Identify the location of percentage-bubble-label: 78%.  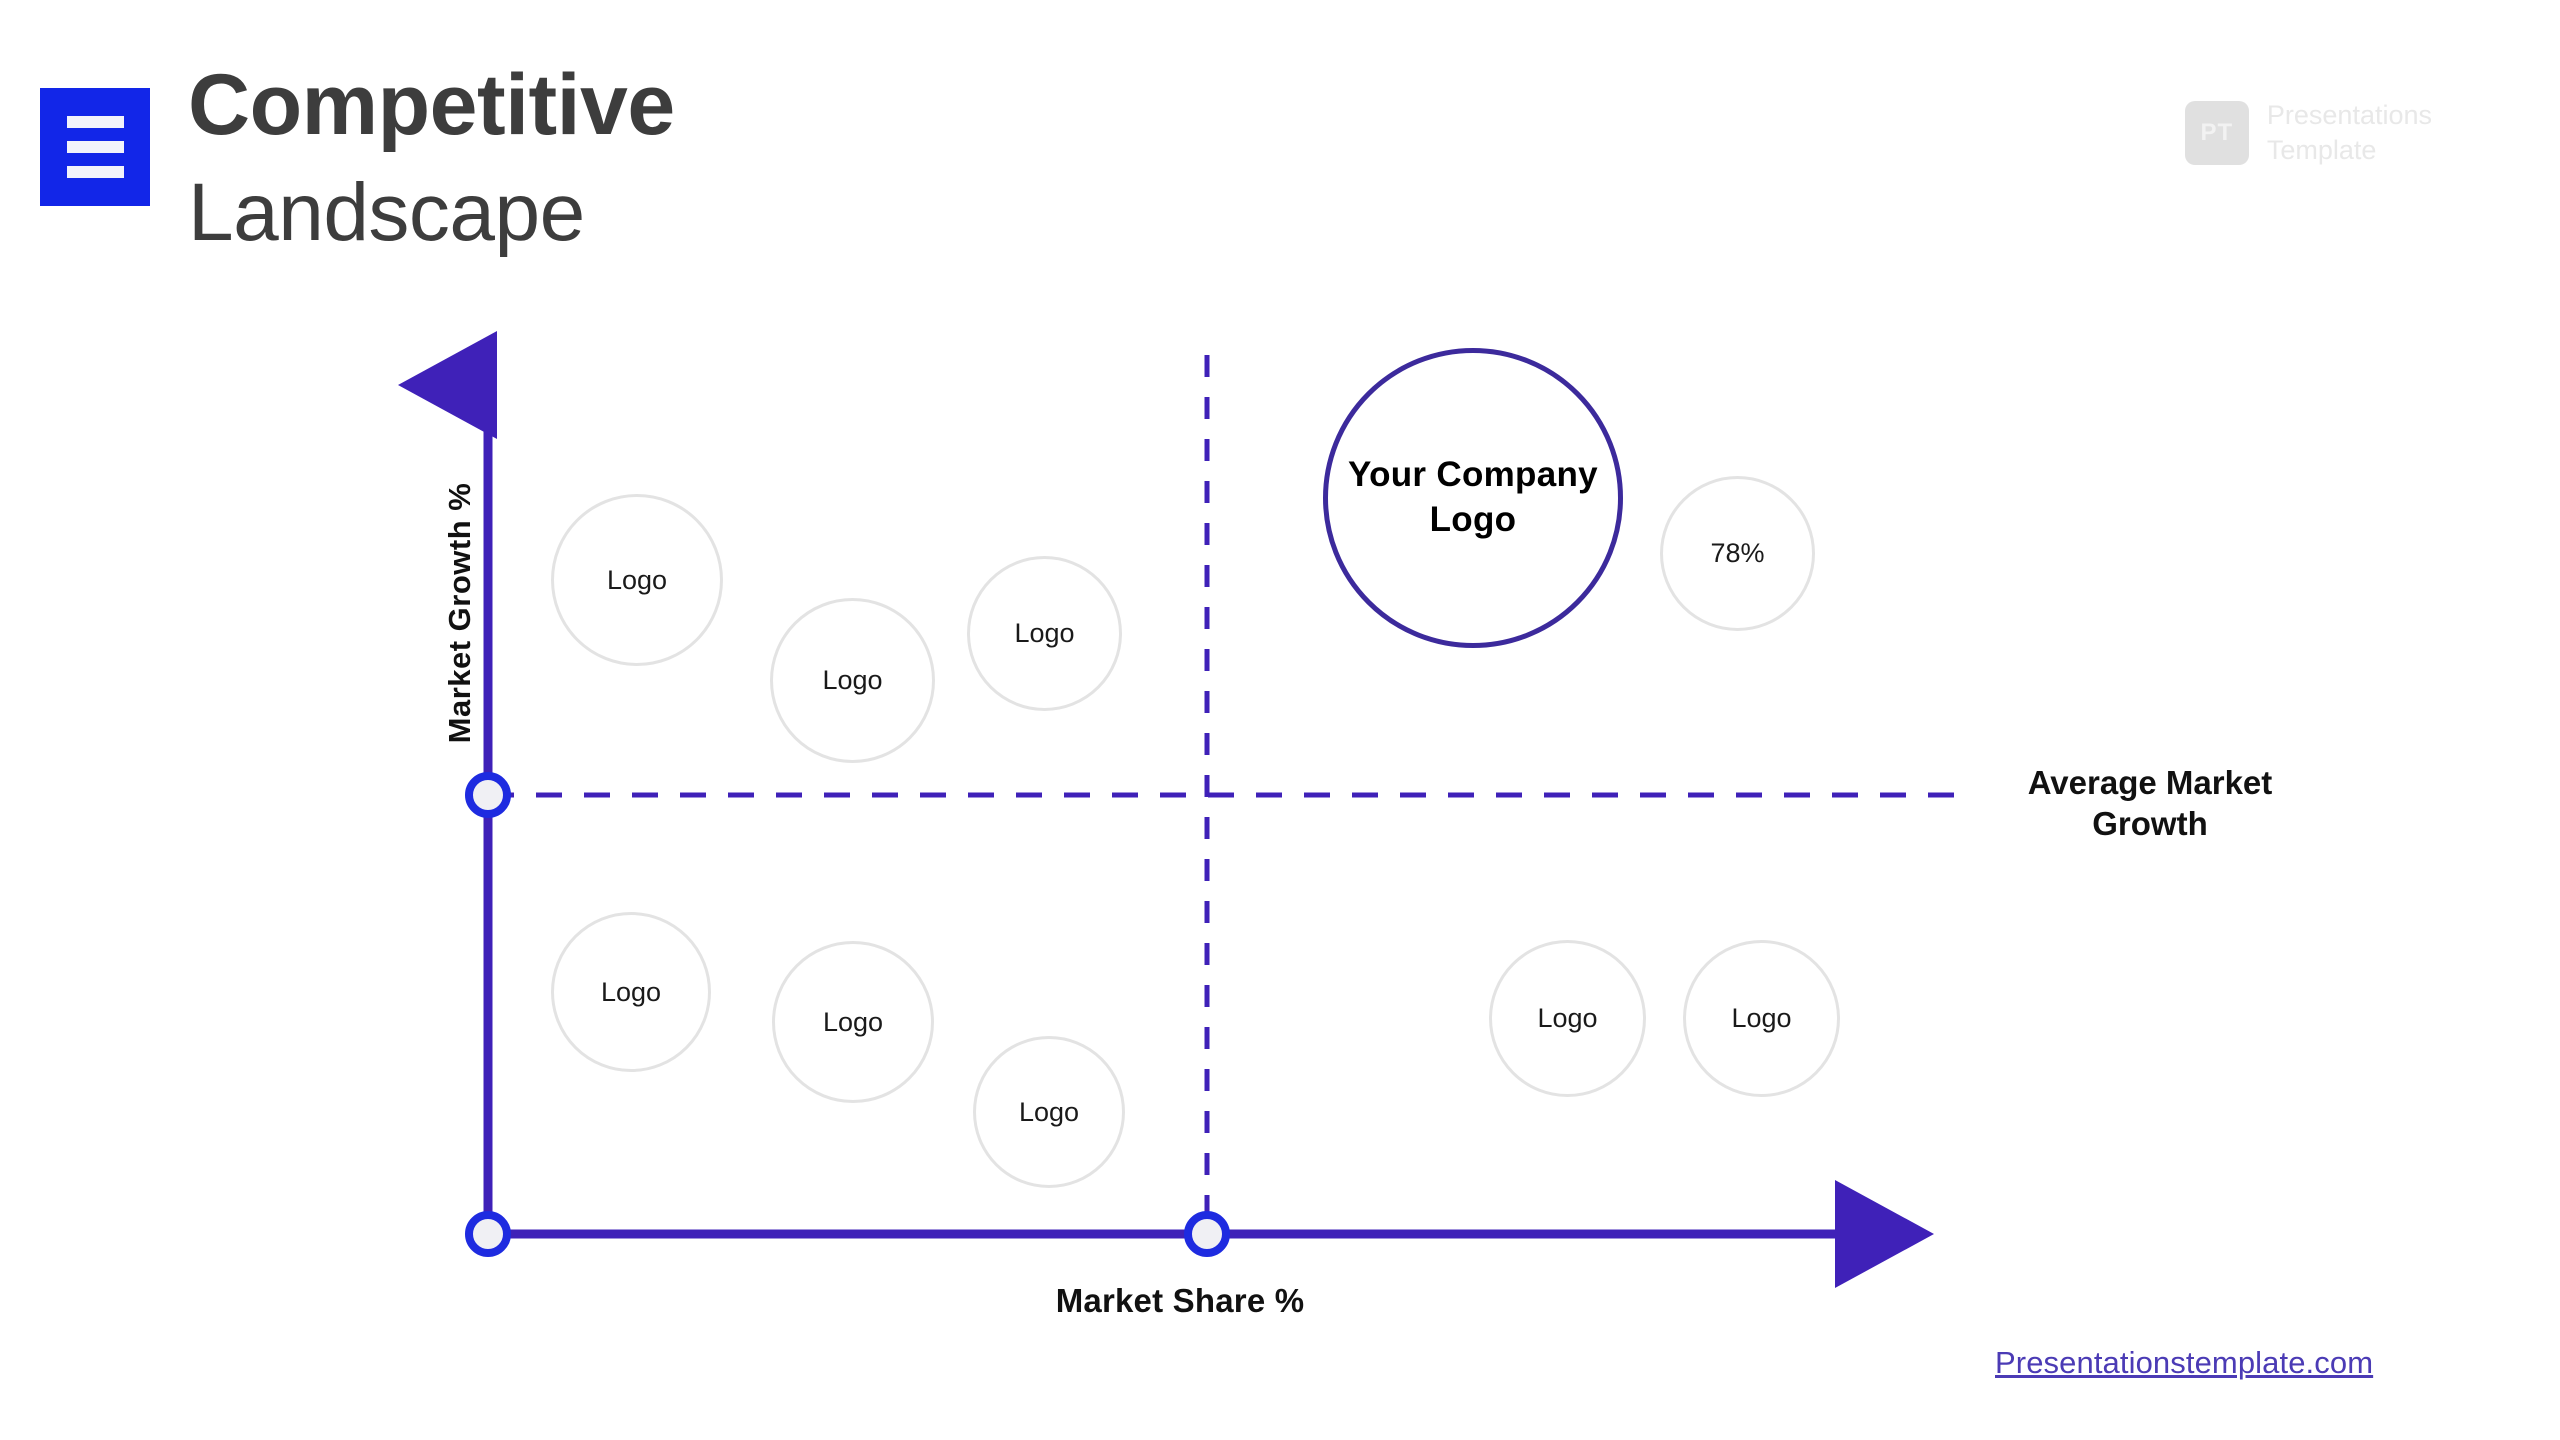
(1737, 553).